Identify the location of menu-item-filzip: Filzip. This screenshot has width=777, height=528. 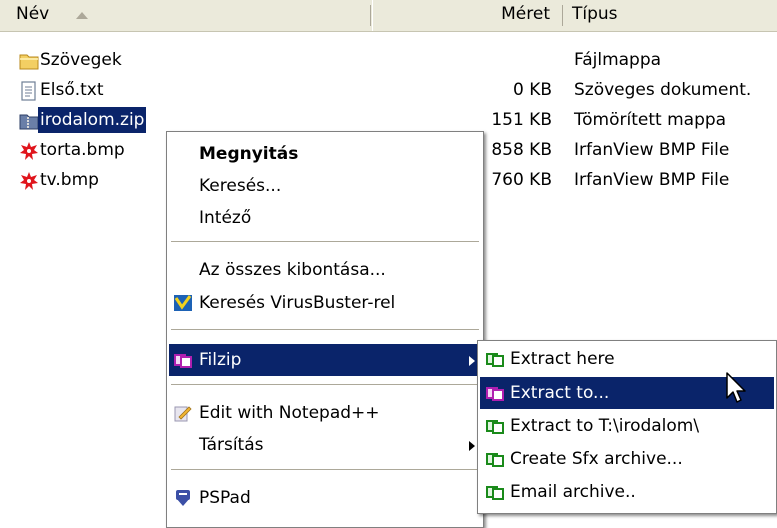
(325, 360).